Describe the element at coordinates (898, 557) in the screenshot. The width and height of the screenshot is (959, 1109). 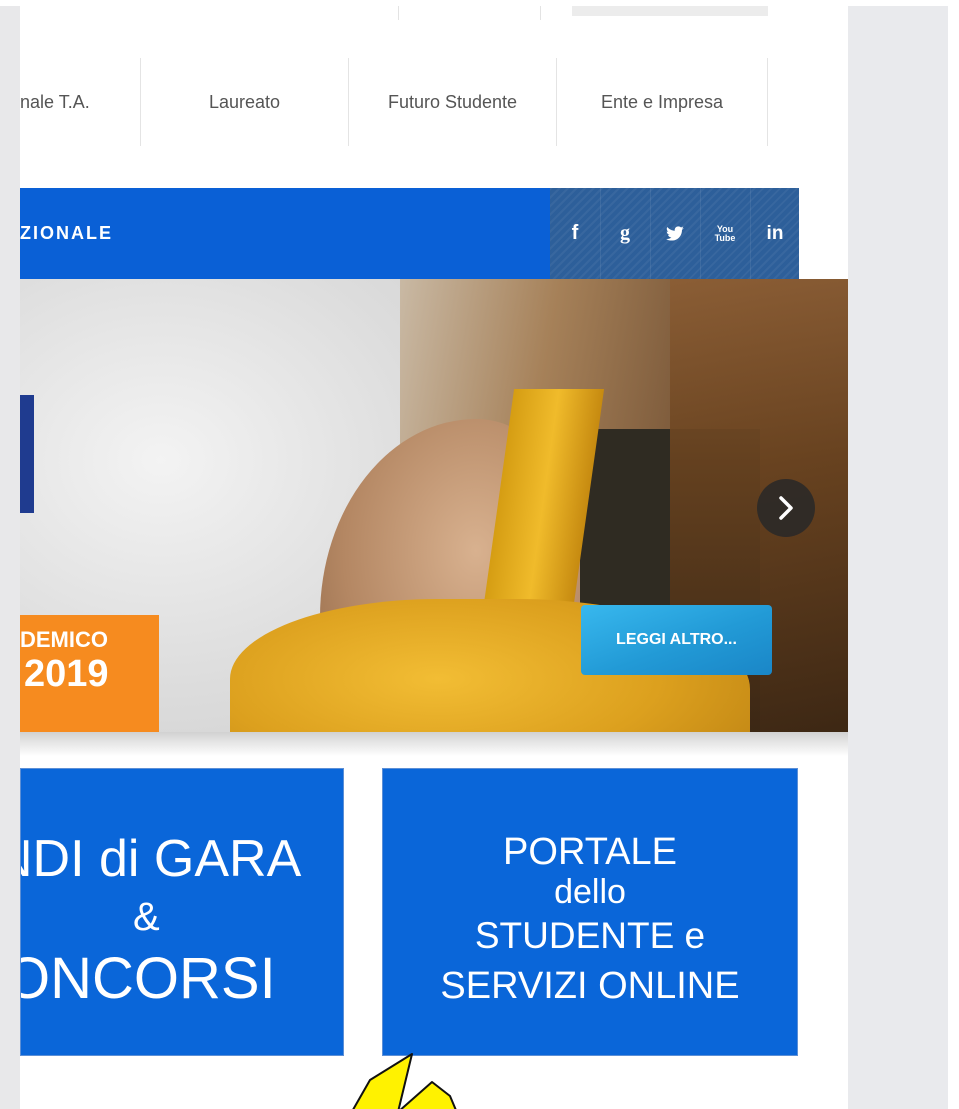
I see `right-gutter` at that location.